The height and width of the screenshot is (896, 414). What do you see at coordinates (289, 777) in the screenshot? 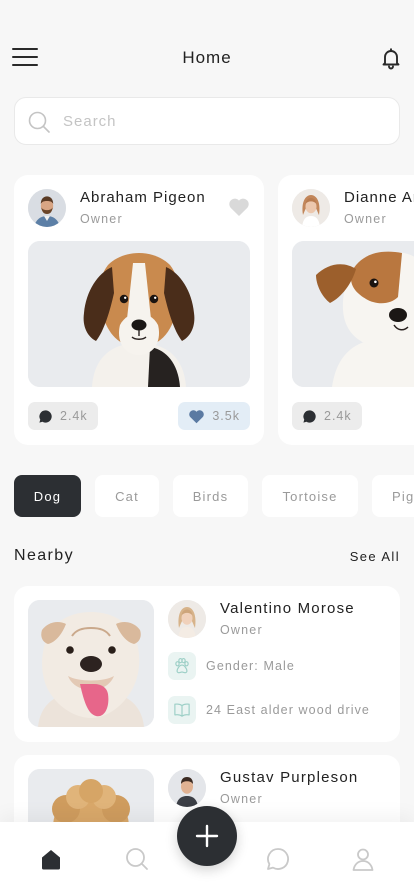
I see `owner-name: Gustav Purpleson` at bounding box center [289, 777].